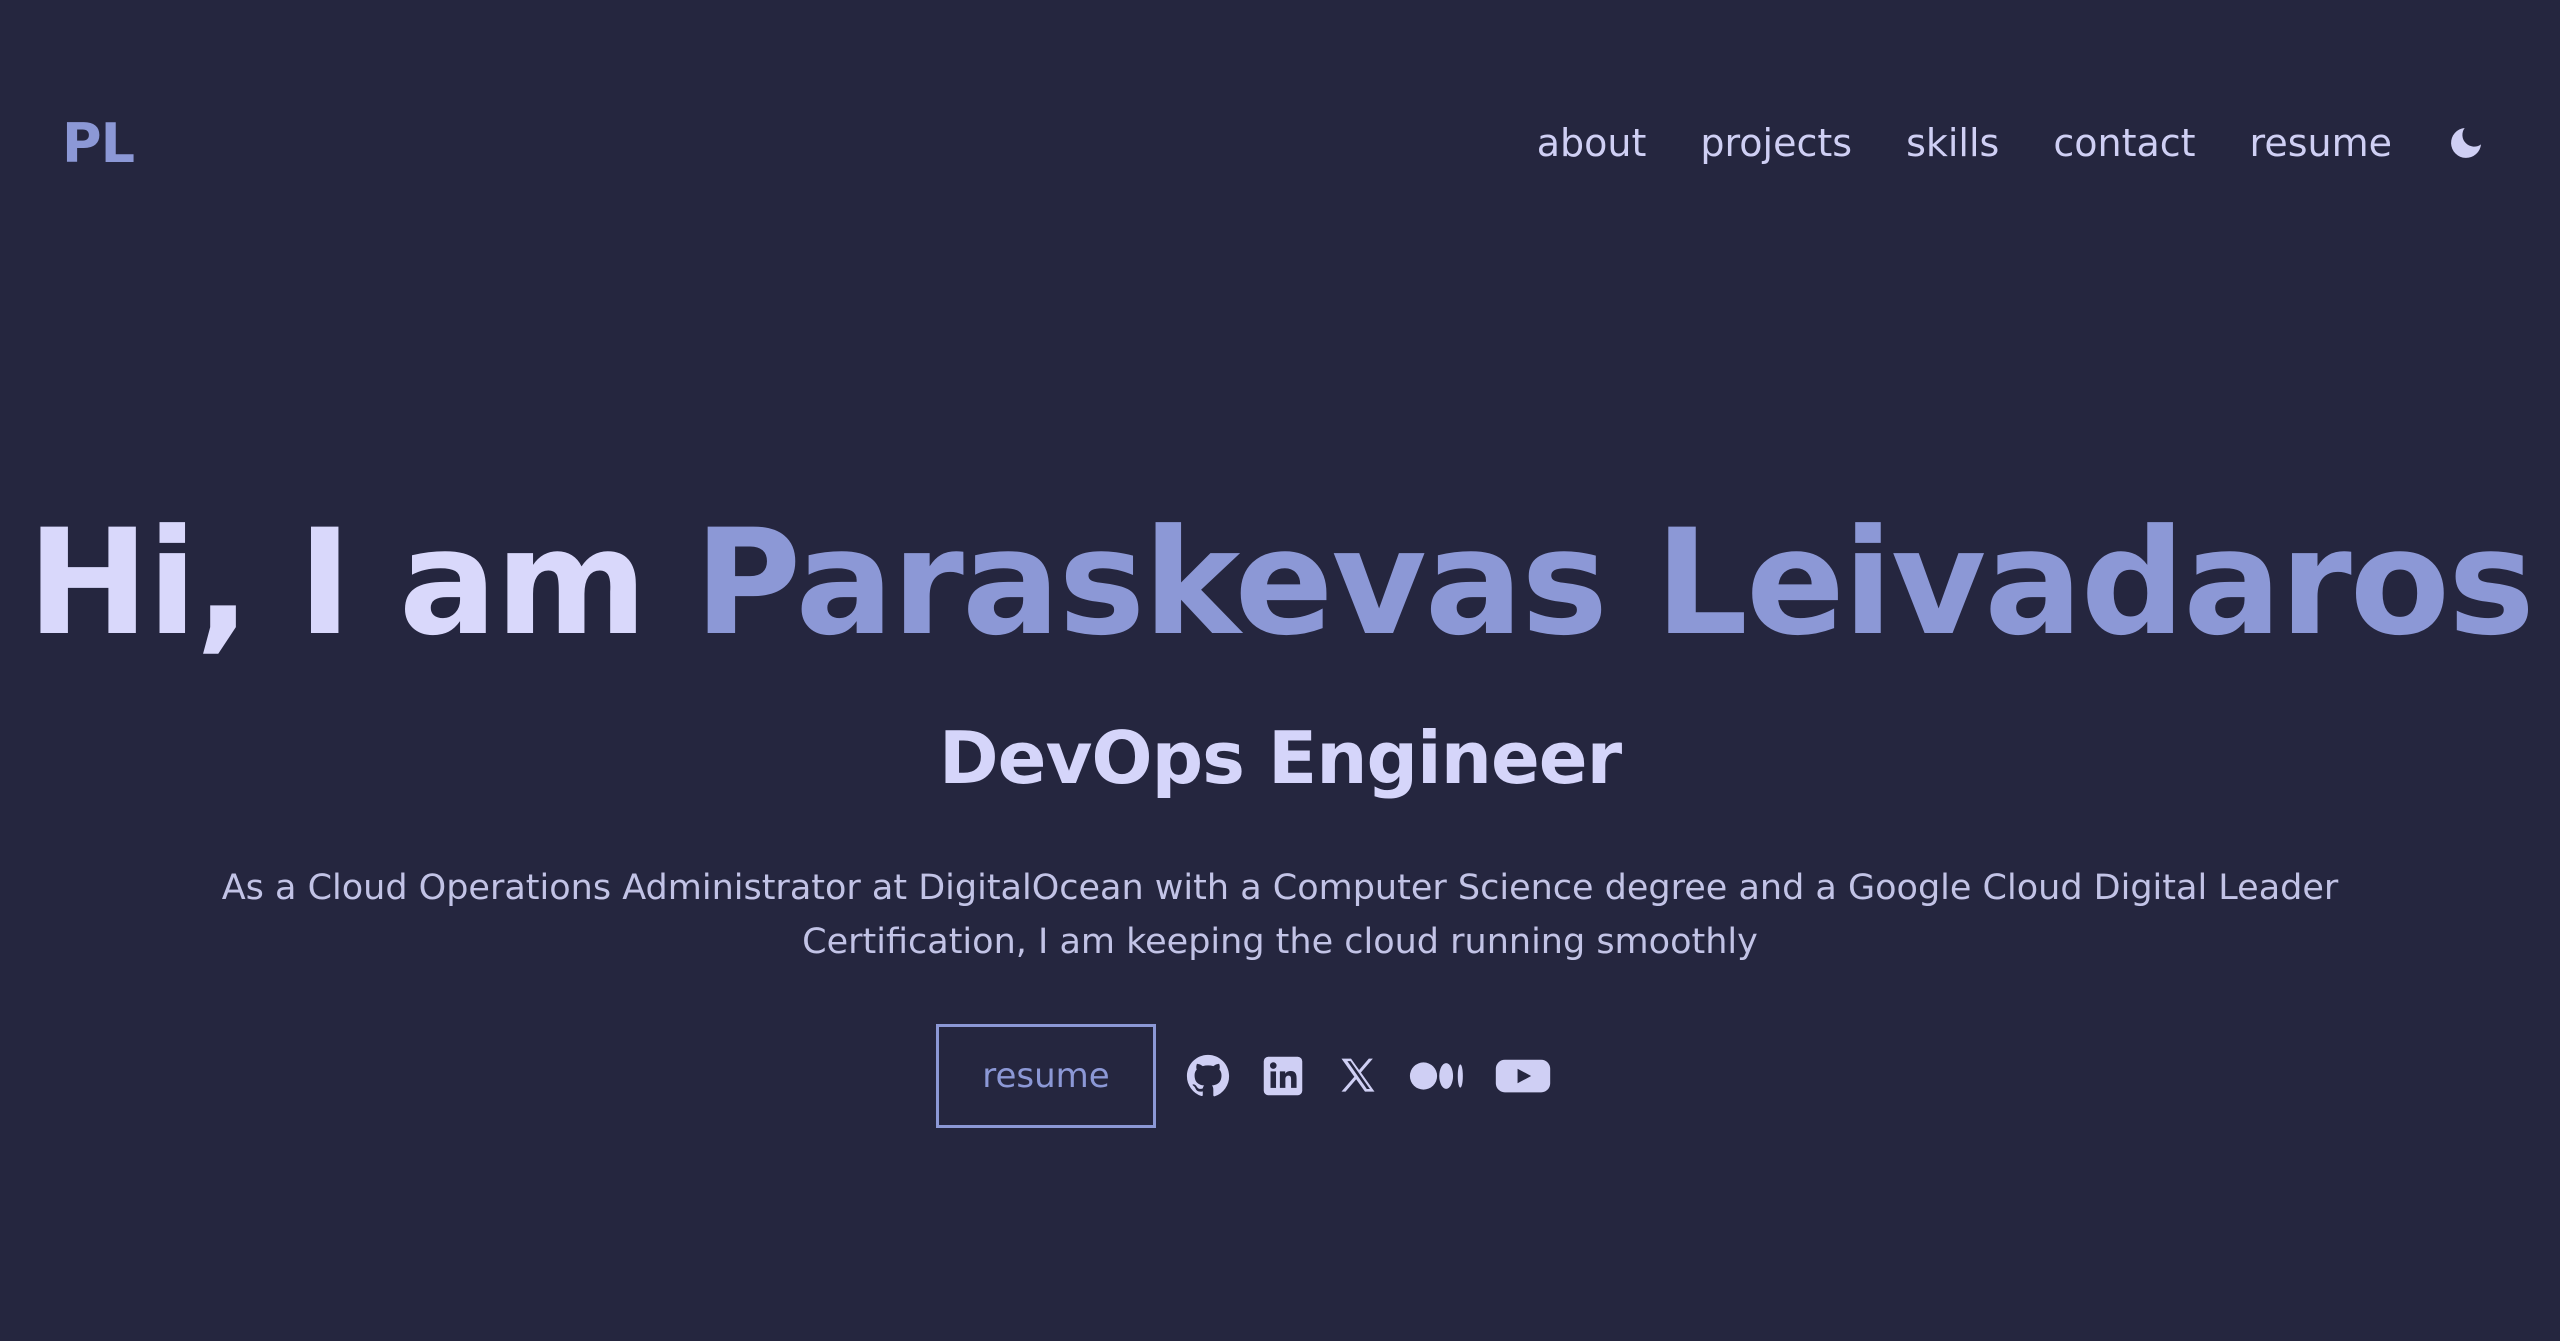 The image size is (2560, 1341). What do you see at coordinates (1614, 582) in the screenshot?
I see `hero-name: Paraskevas Leivadaros` at bounding box center [1614, 582].